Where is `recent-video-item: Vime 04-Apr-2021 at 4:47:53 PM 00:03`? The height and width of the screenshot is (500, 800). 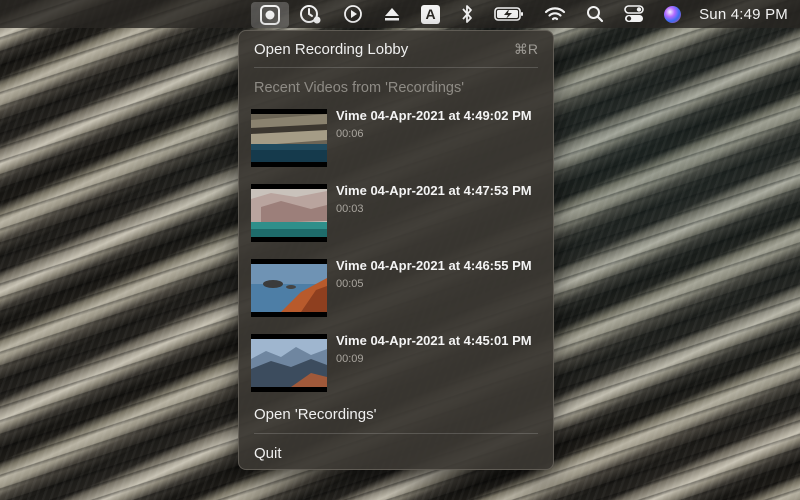 recent-video-item: Vime 04-Apr-2021 at 4:47:53 PM 00:03 is located at coordinates (396, 212).